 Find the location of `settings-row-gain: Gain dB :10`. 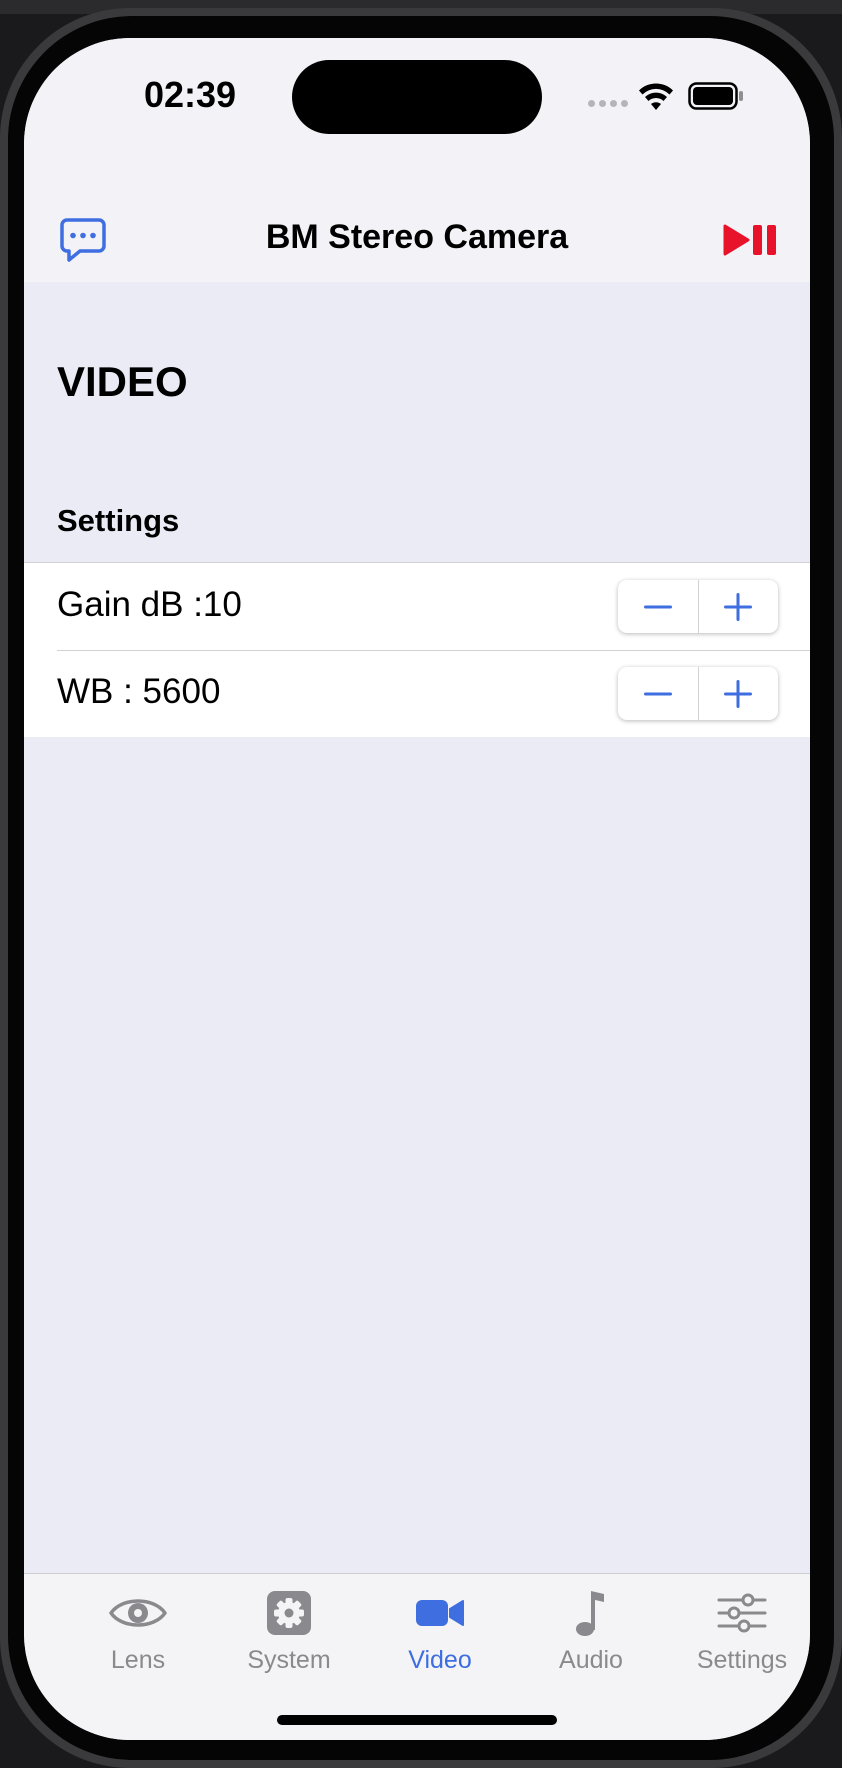

settings-row-gain: Gain dB :10 is located at coordinates (417, 606).